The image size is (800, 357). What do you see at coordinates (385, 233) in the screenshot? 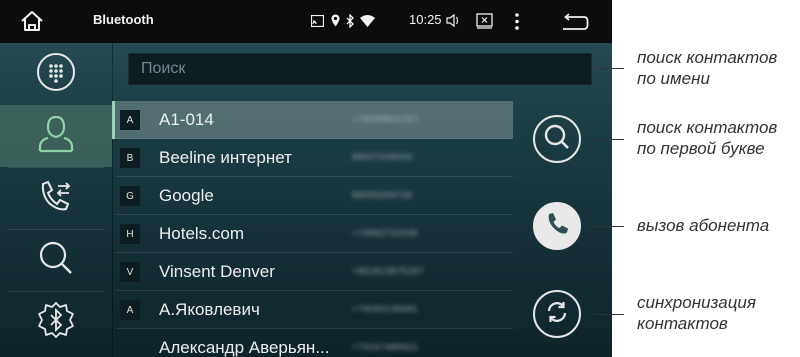
I see `contact-phone: +74992722035` at bounding box center [385, 233].